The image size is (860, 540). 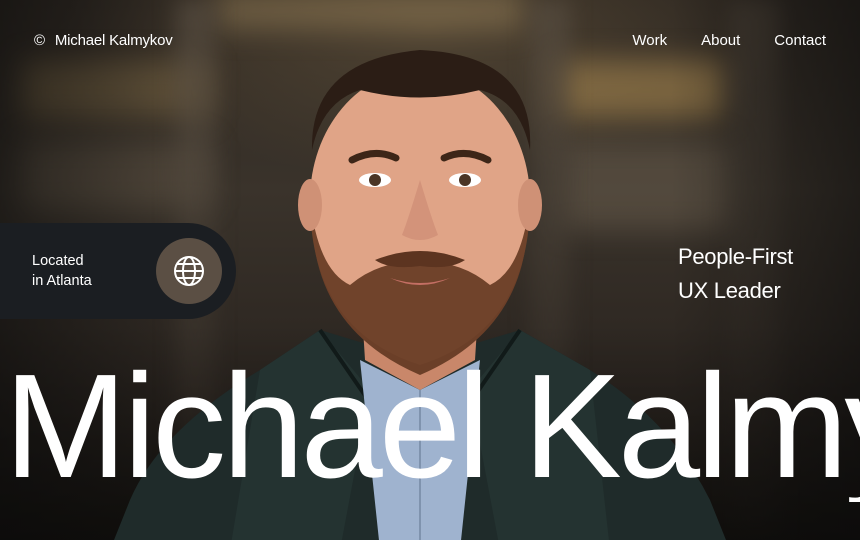 I want to click on globe-button, so click(x=189, y=271).